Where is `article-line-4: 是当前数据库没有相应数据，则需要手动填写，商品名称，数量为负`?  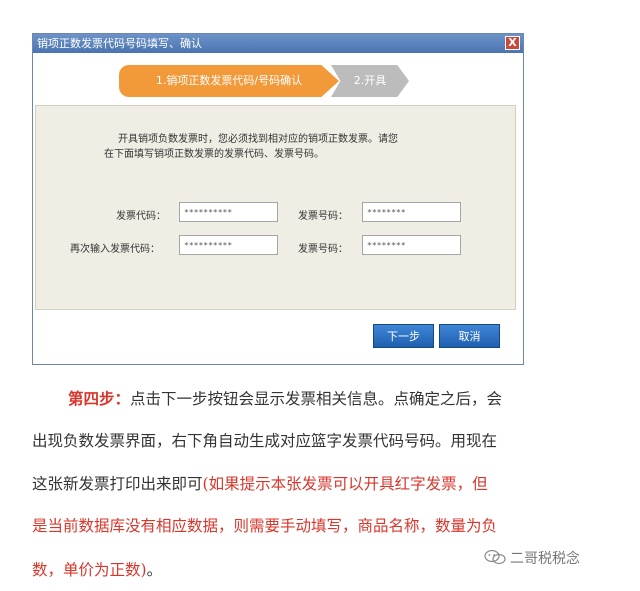
article-line-4: 是当前数据库没有相应数据，则需要手动填写，商品名称，数量为负 is located at coordinates (265, 526).